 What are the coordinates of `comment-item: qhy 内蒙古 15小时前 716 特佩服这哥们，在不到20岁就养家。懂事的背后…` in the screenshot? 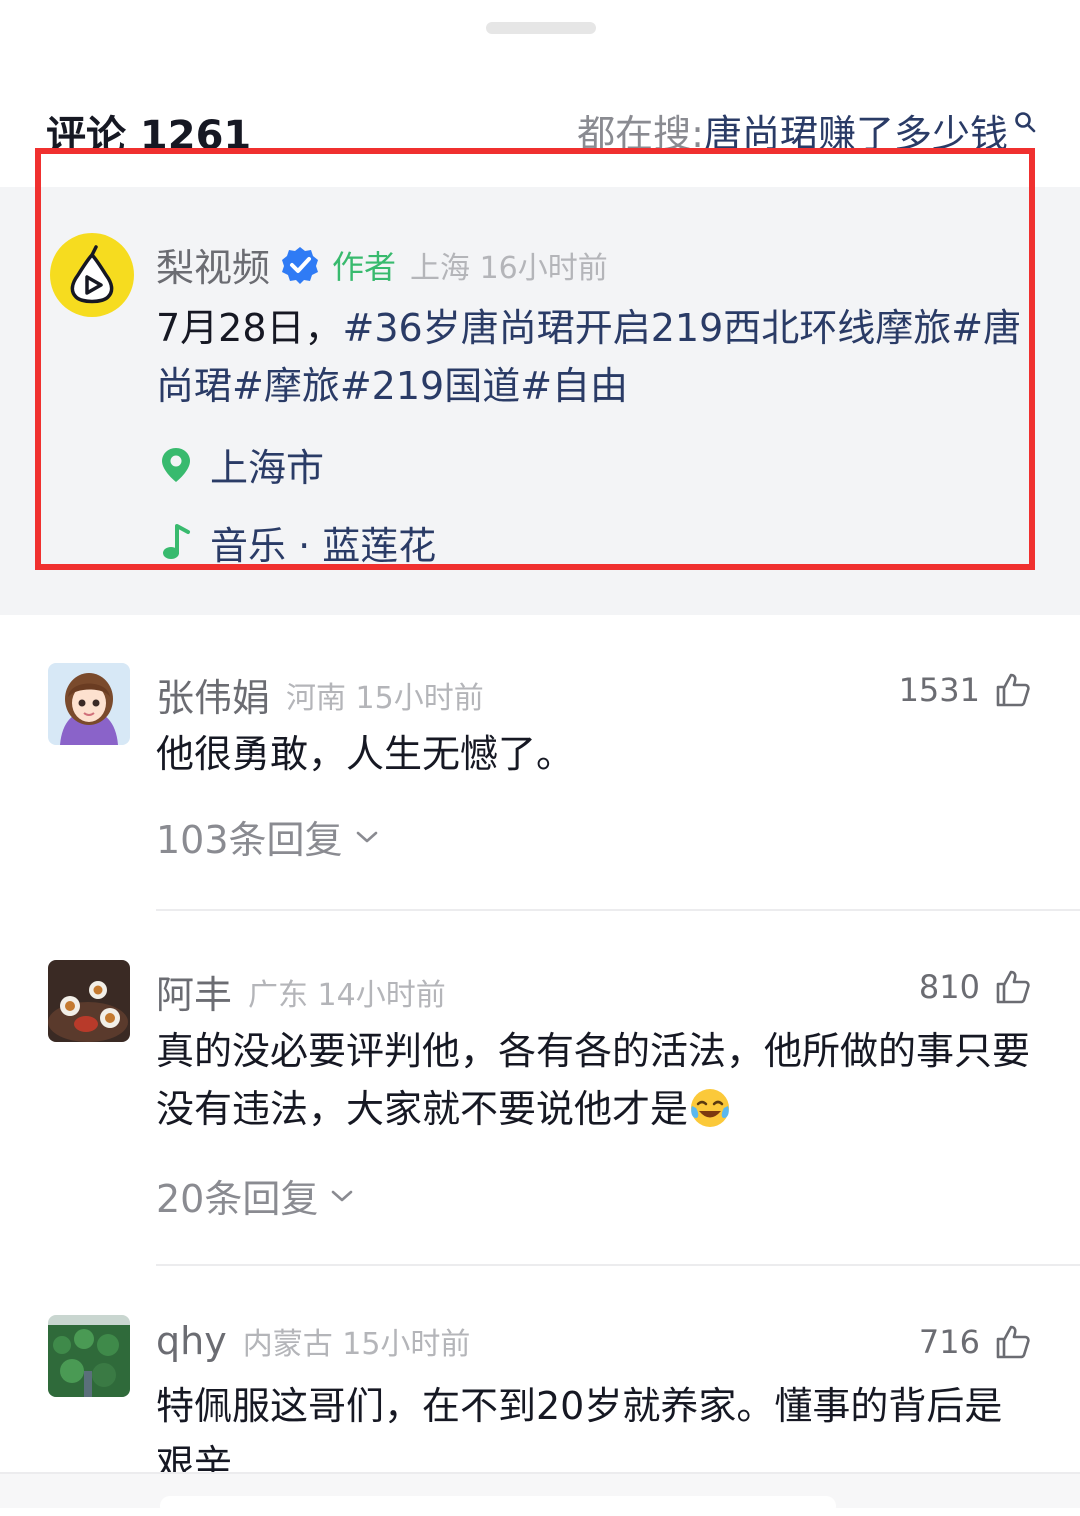 It's located at (540, 1393).